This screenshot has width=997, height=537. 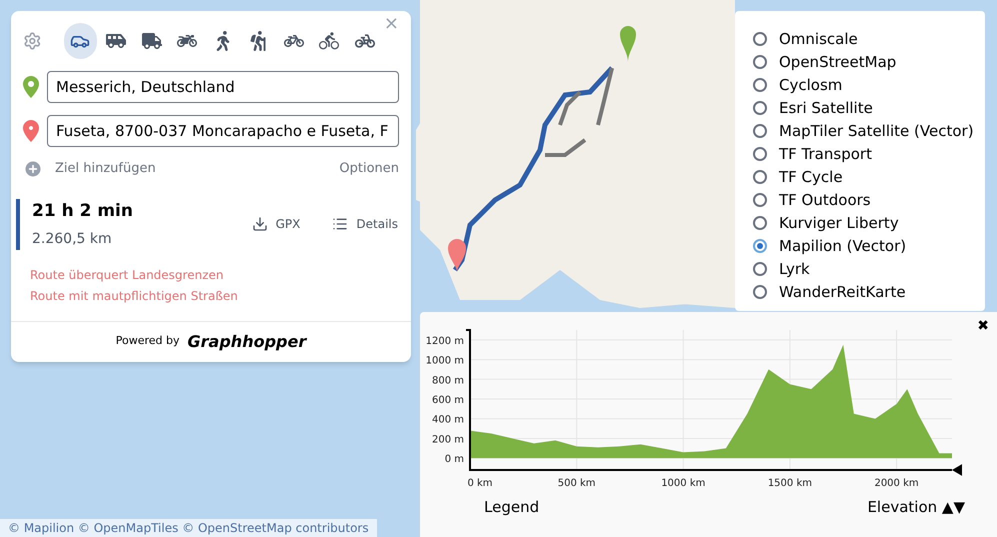 I want to click on layer-option: WanderReitKarte, so click(x=869, y=292).